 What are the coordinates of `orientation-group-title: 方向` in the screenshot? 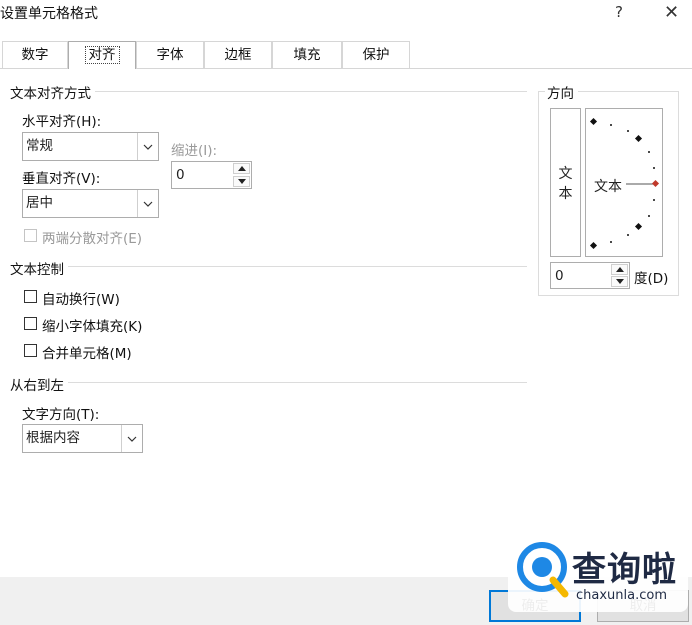 It's located at (561, 92).